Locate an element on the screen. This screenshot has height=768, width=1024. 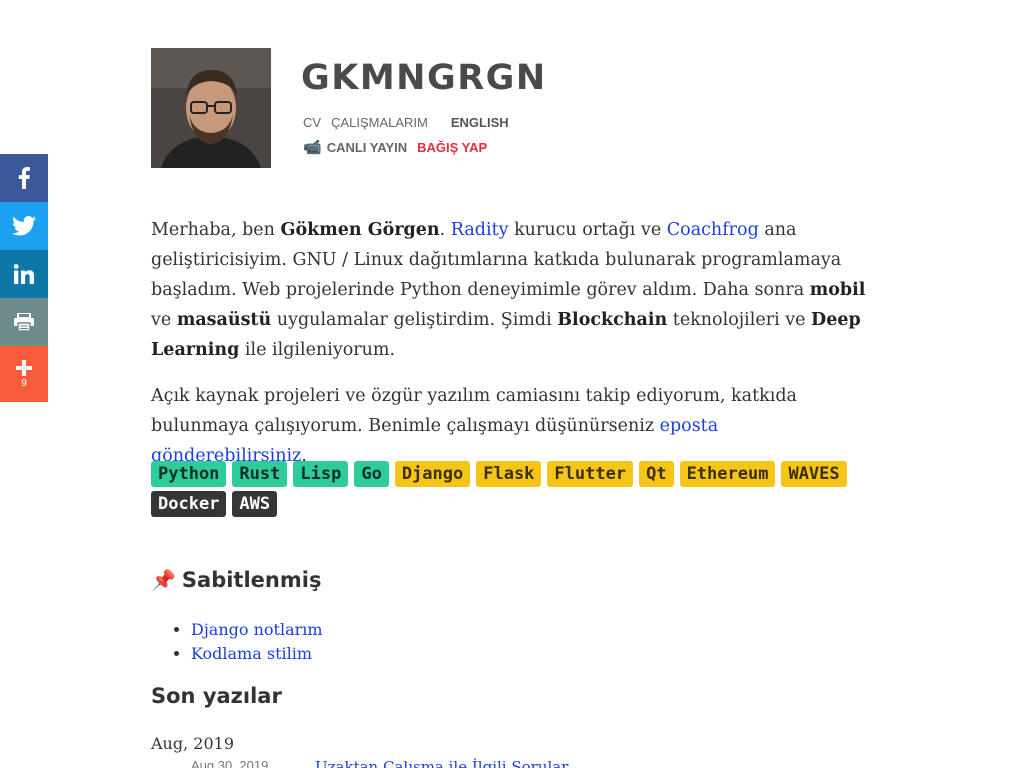
list-item: Django notlarım is located at coordinates (257, 630).